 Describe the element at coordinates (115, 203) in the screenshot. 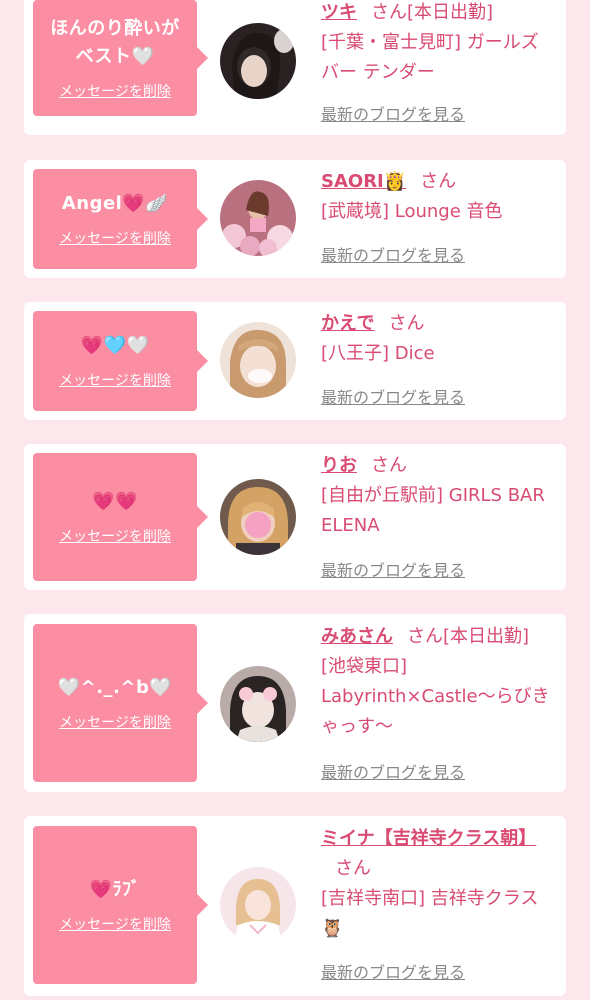

I see `message-text: Angel💗🪽` at that location.